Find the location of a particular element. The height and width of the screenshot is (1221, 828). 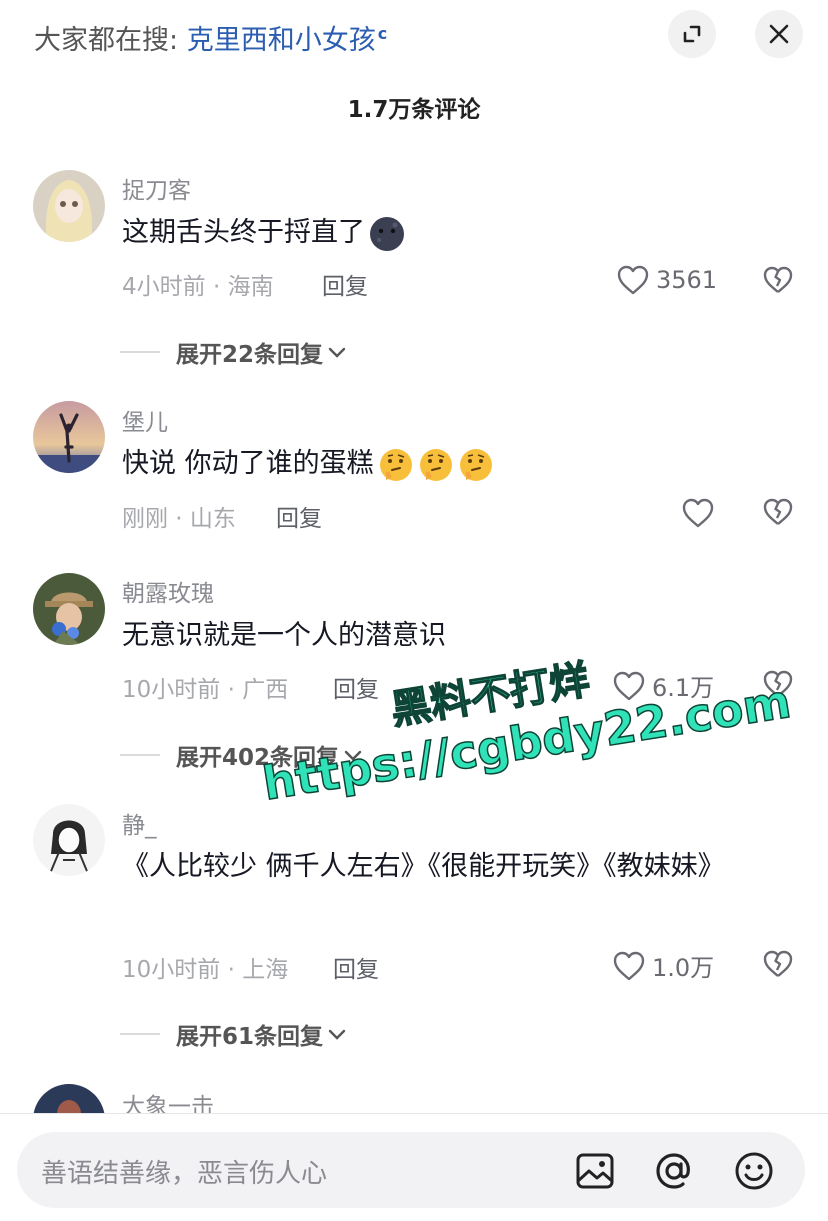

username: 捉刀客 is located at coordinates (156, 188).